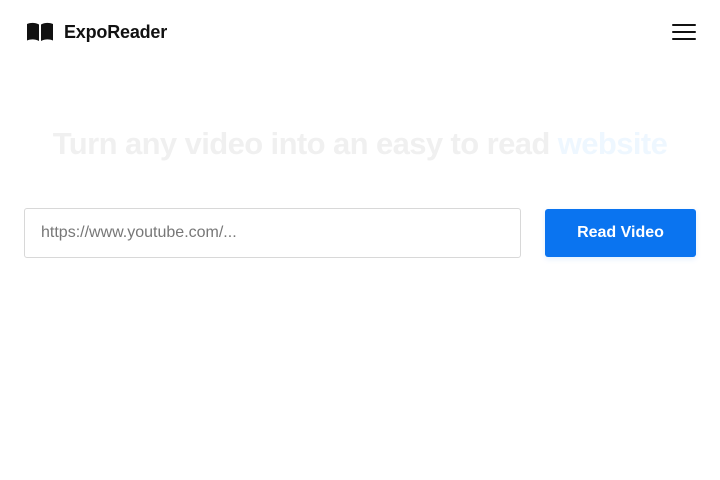  Describe the element at coordinates (620, 233) in the screenshot. I see `read-video-button: Read Video` at that location.